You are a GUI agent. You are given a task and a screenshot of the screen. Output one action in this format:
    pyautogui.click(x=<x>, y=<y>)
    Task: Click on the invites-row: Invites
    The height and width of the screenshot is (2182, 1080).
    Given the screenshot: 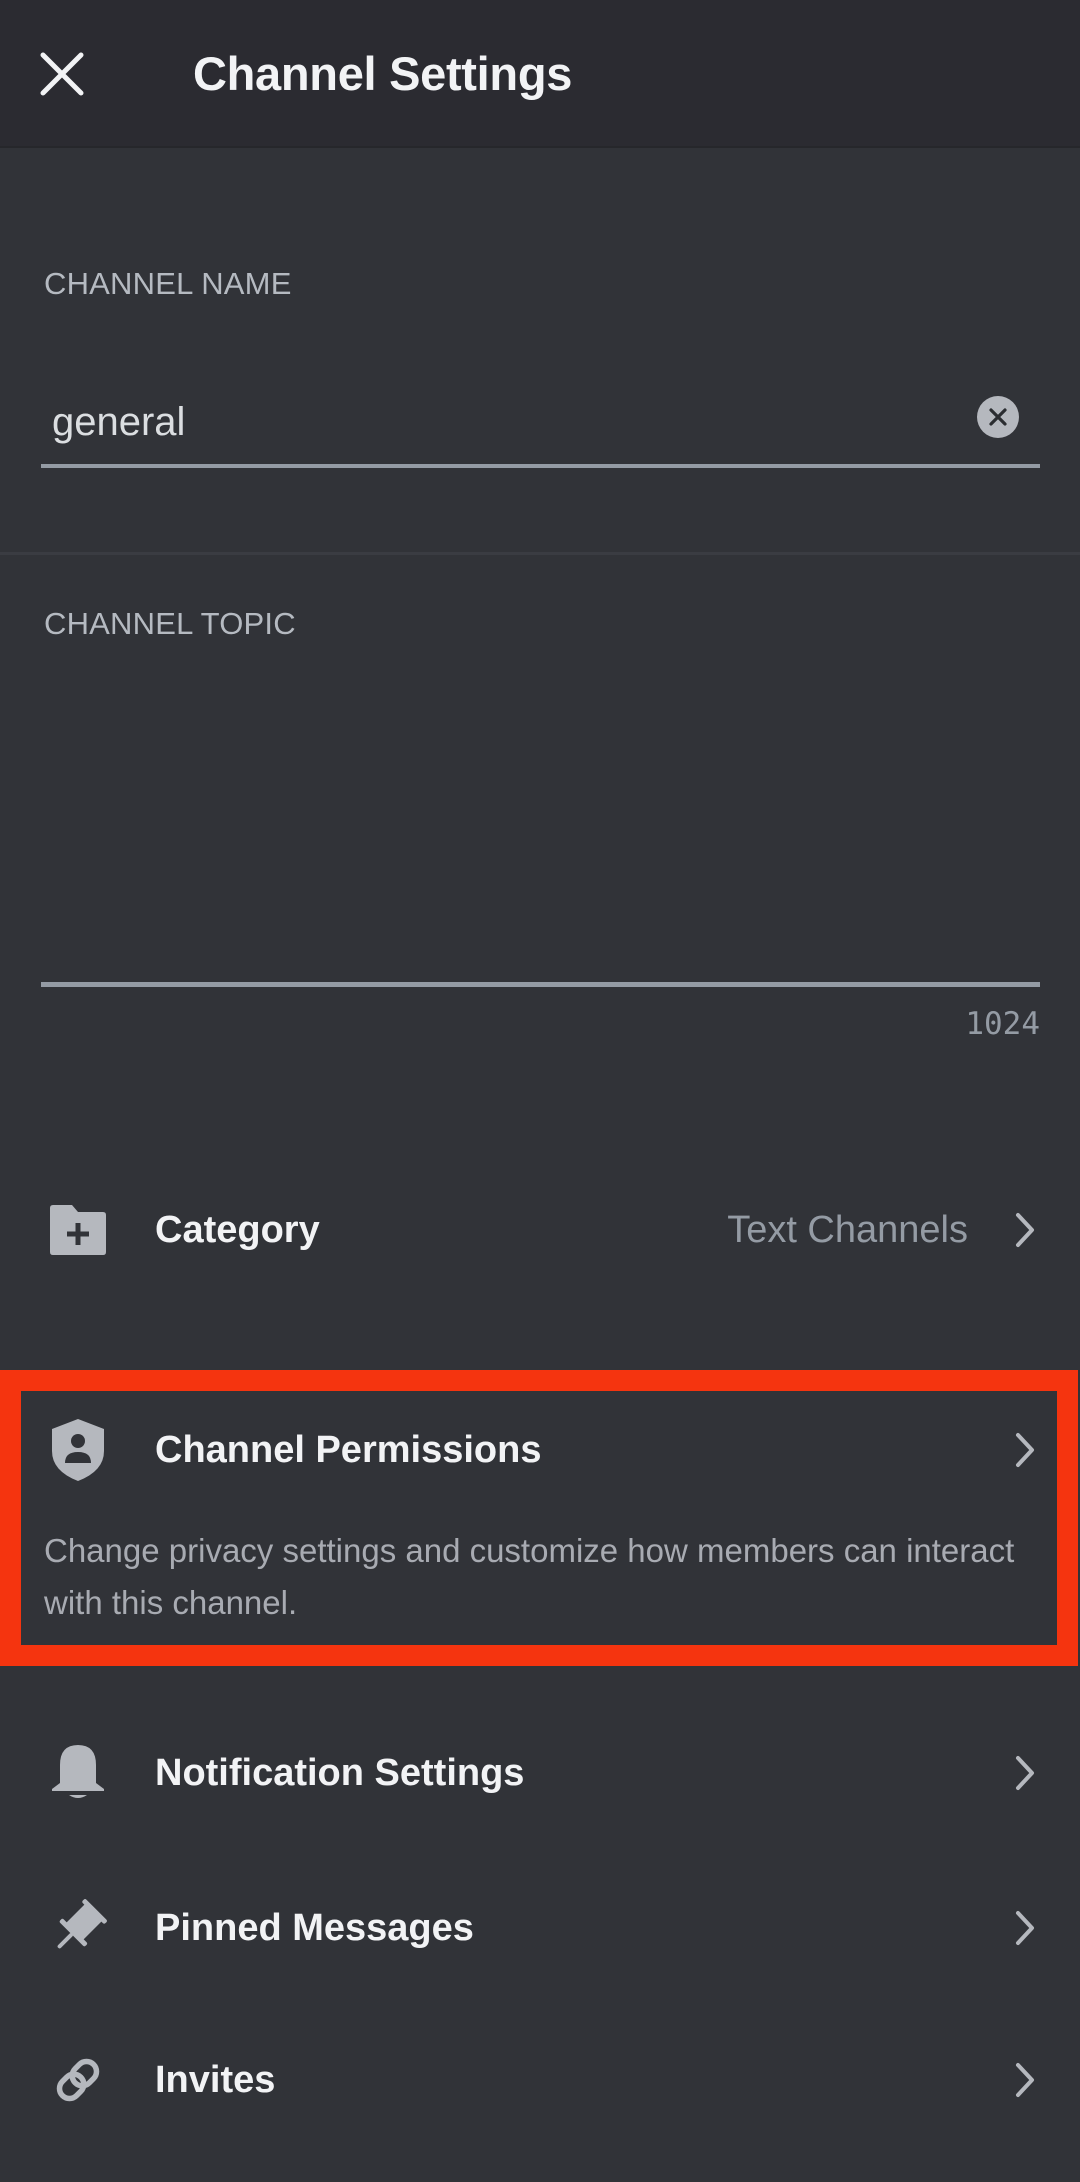 What is the action you would take?
    pyautogui.click(x=540, y=2080)
    